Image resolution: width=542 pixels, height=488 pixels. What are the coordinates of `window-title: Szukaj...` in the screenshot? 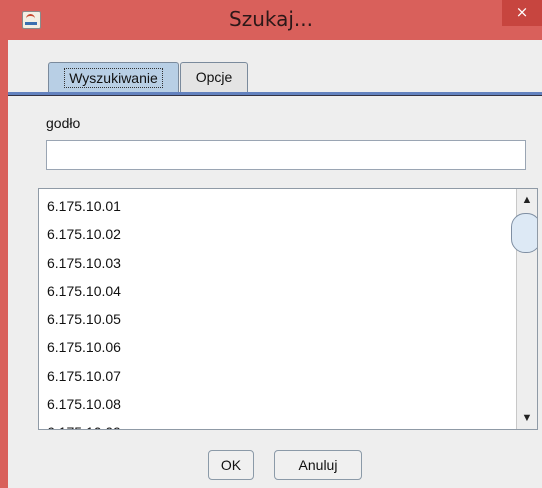 It's located at (271, 19).